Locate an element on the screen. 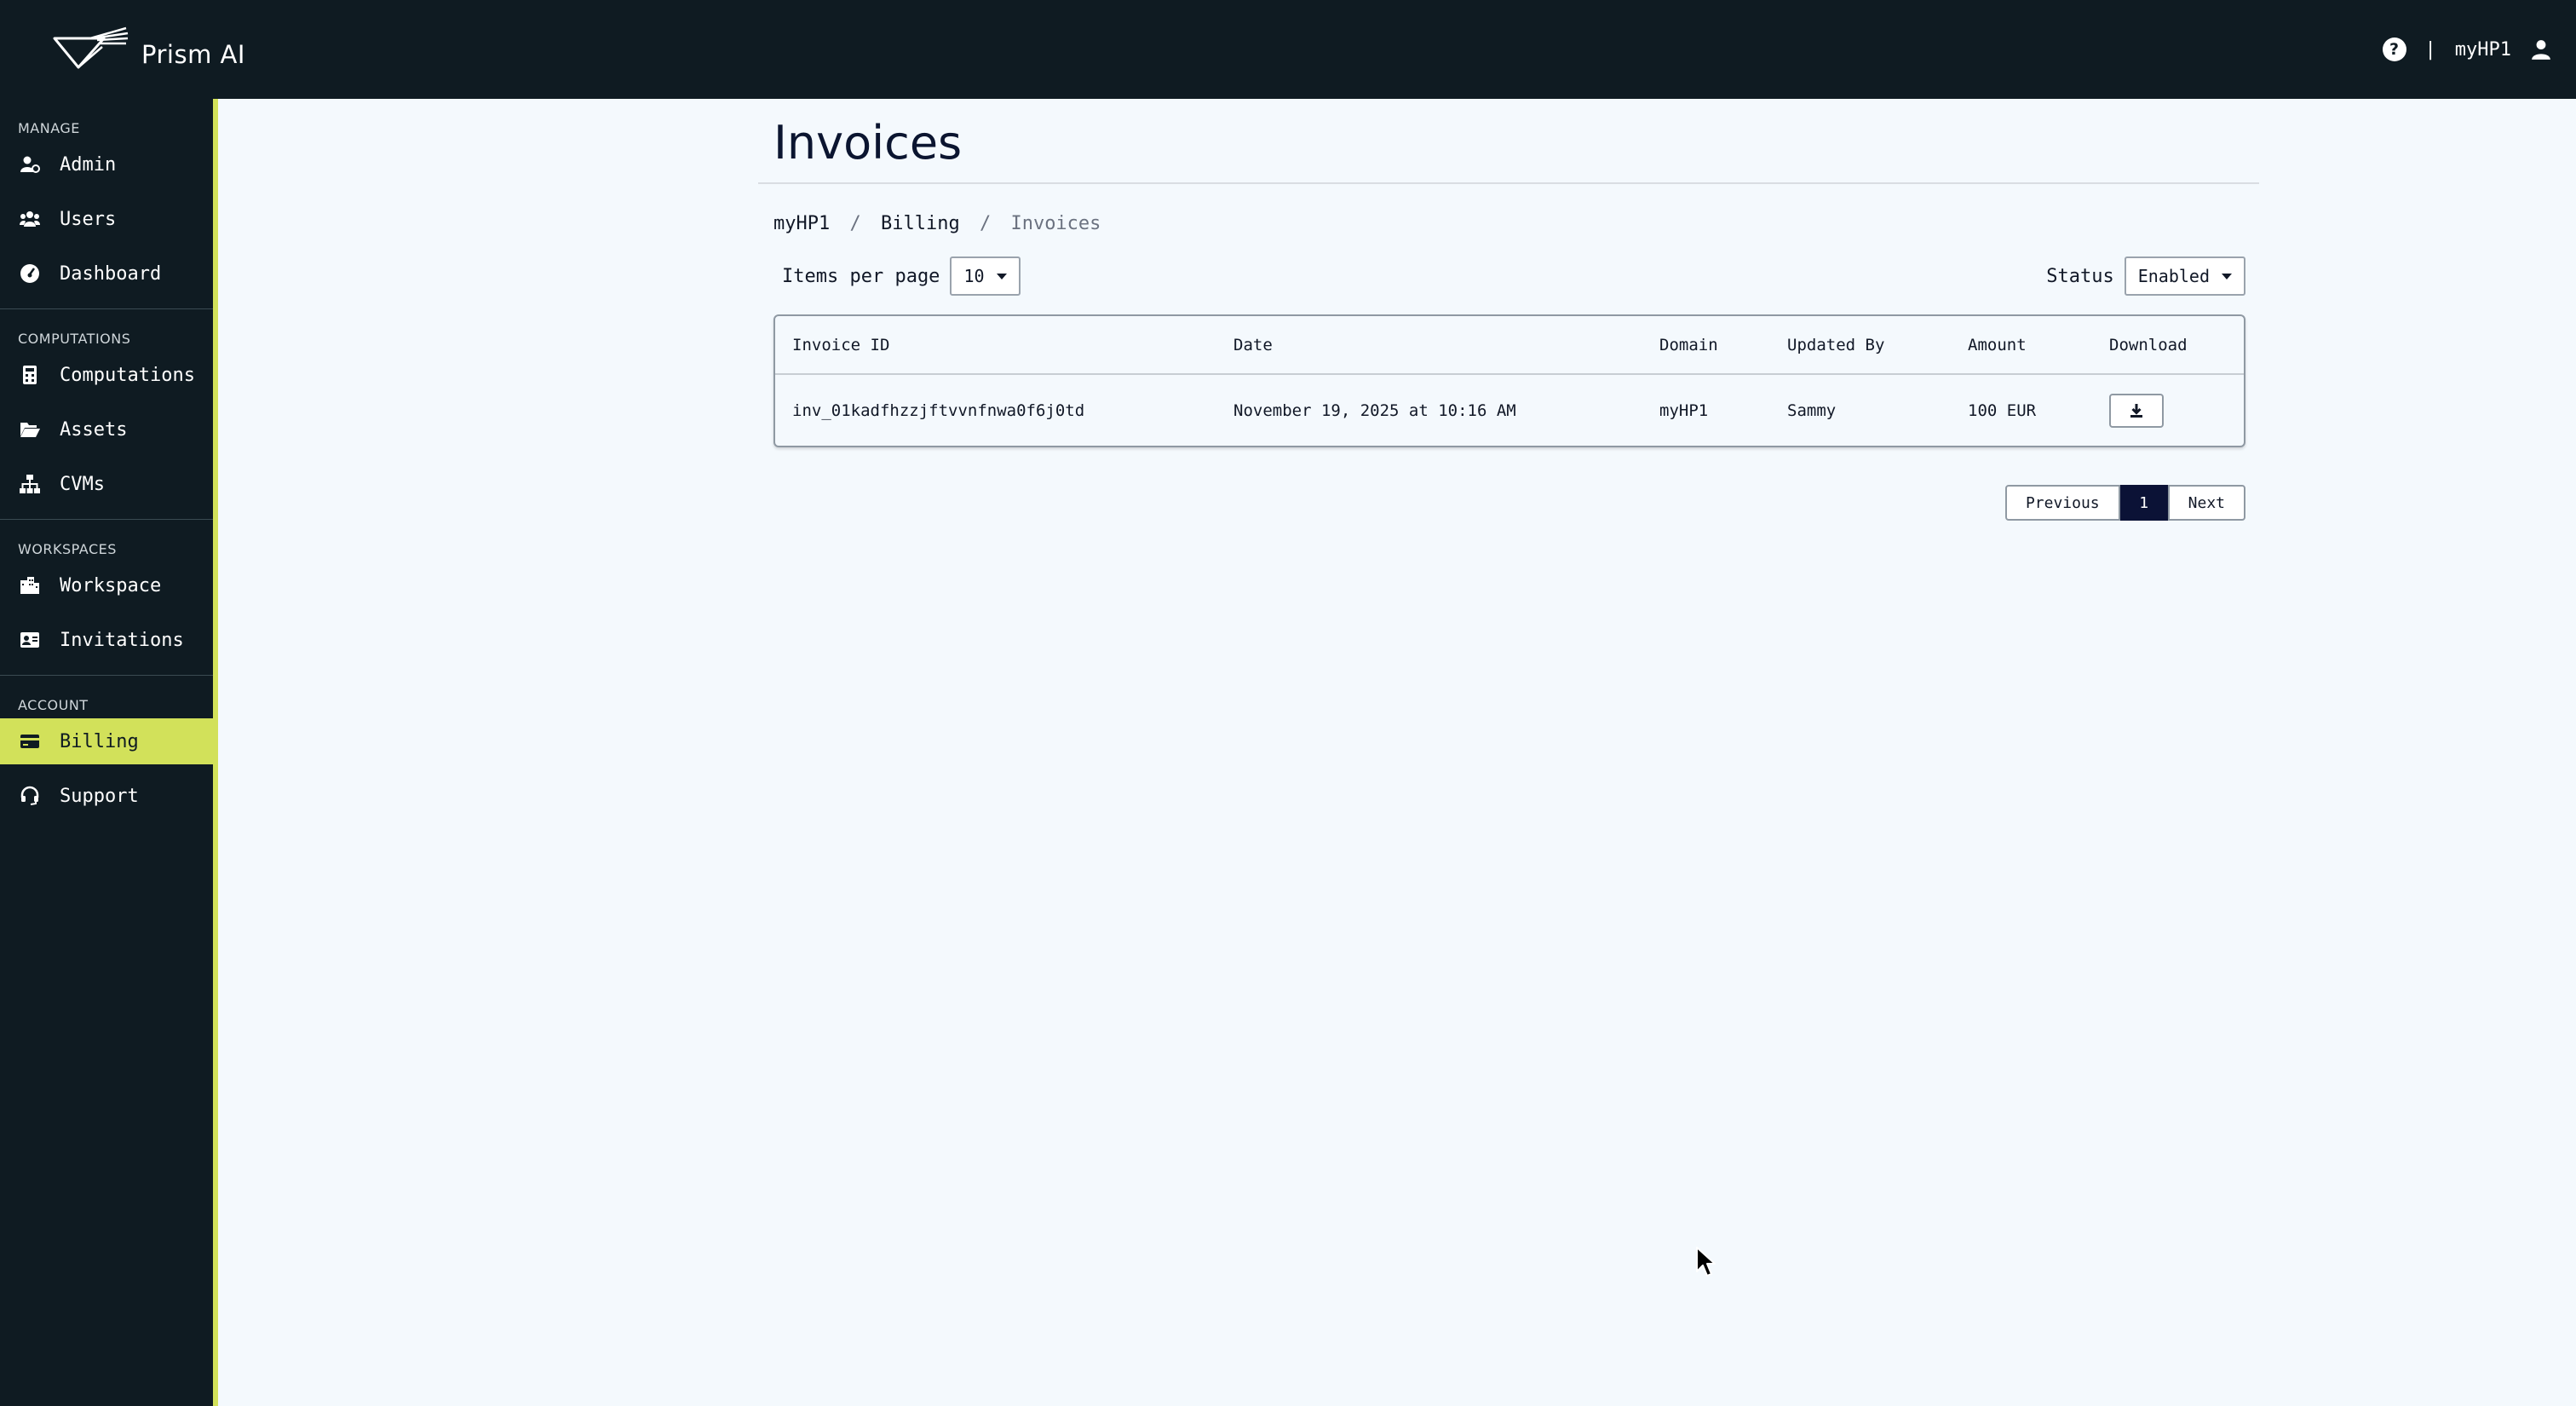 This screenshot has height=1406, width=2576. breadcrumb-billing: Billing is located at coordinates (921, 223).